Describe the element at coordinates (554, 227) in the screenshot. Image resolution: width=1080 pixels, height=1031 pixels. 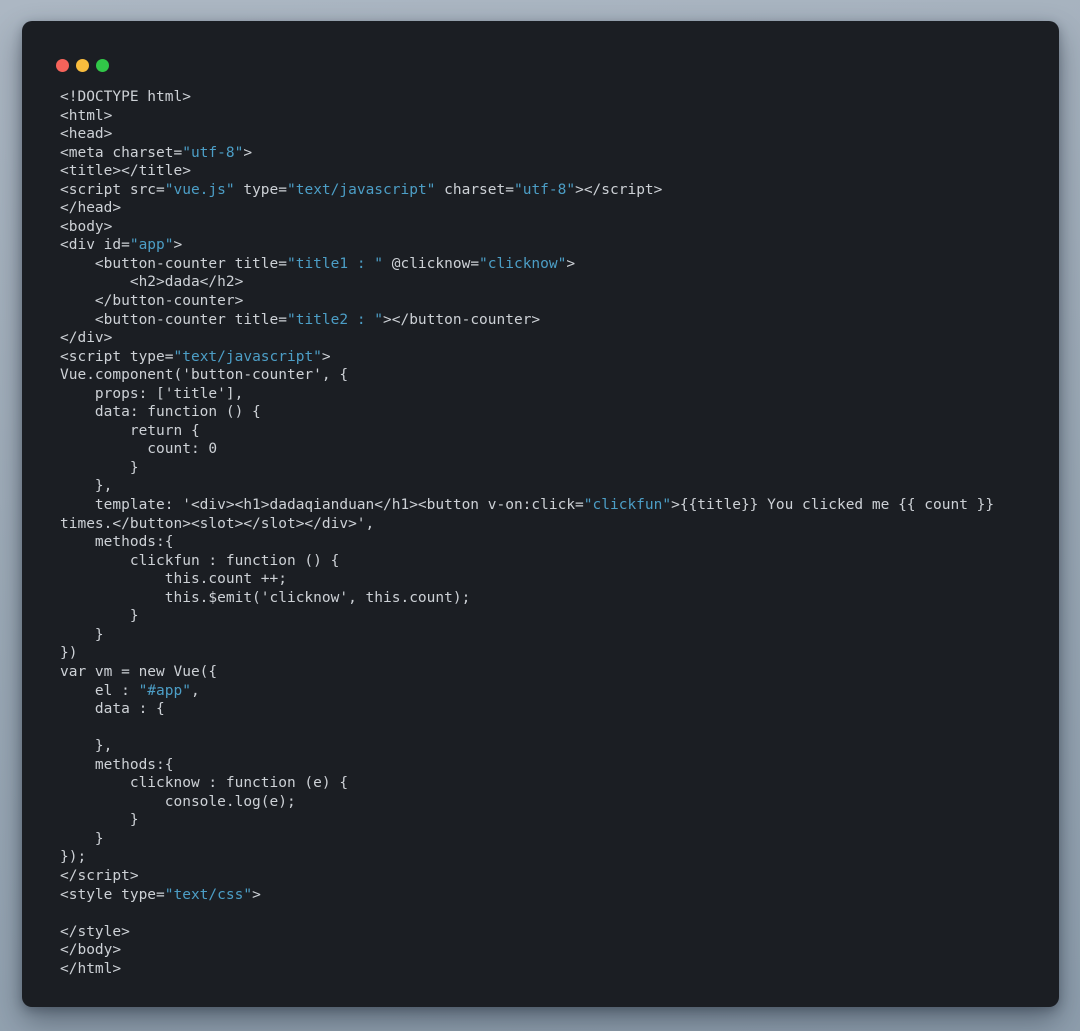
I see `code-line: <body>` at that location.